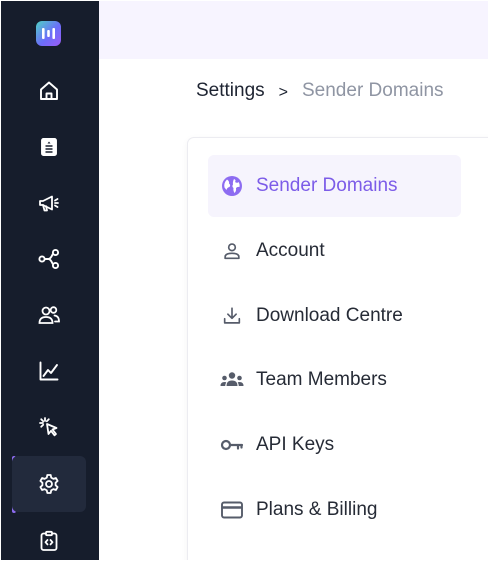  I want to click on sidebar-item-contacts, so click(49, 315).